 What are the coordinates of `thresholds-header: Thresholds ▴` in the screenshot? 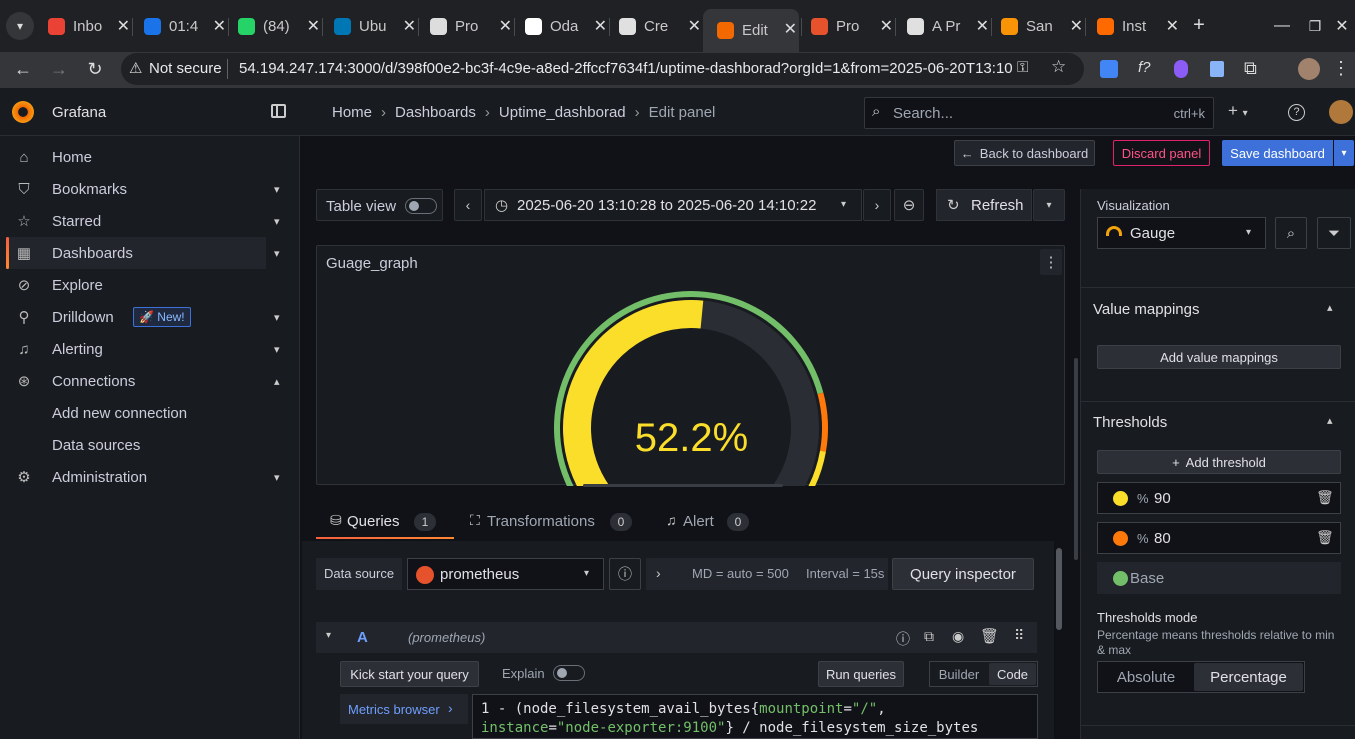 It's located at (1218, 423).